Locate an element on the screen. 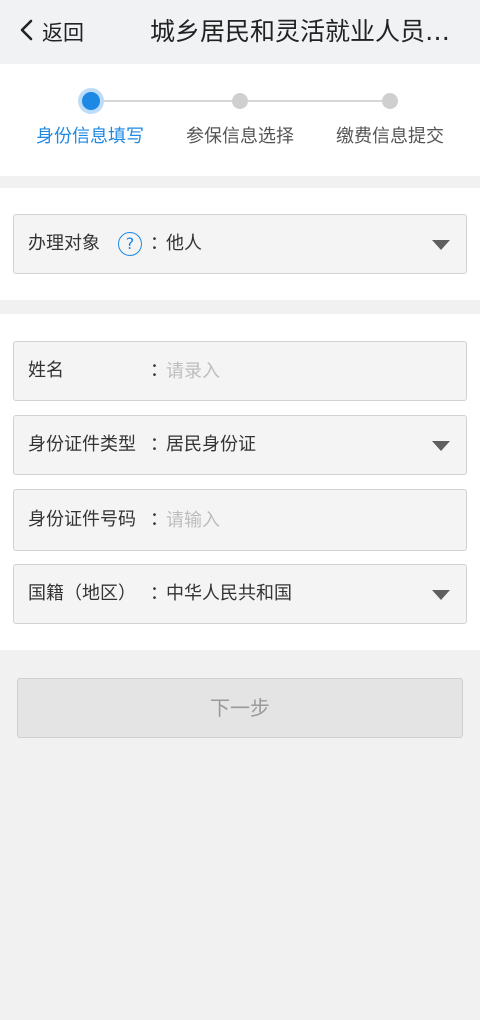  id-type-select: 身份证件类型 ： 居民身份证 is located at coordinates (240, 445).